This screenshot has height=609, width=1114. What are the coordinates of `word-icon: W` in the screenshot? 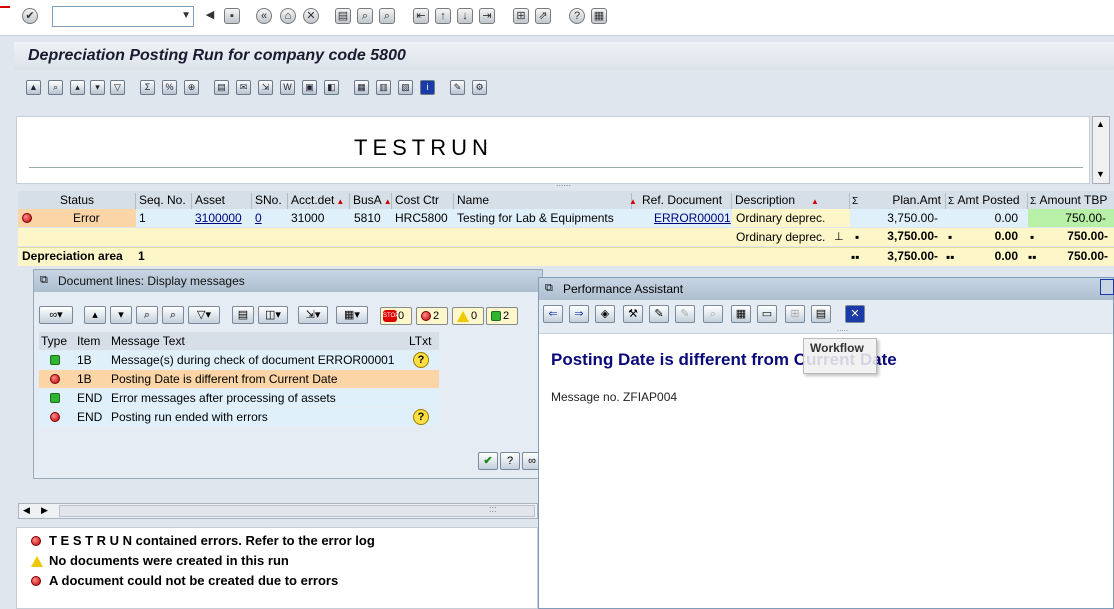 It's located at (287, 87).